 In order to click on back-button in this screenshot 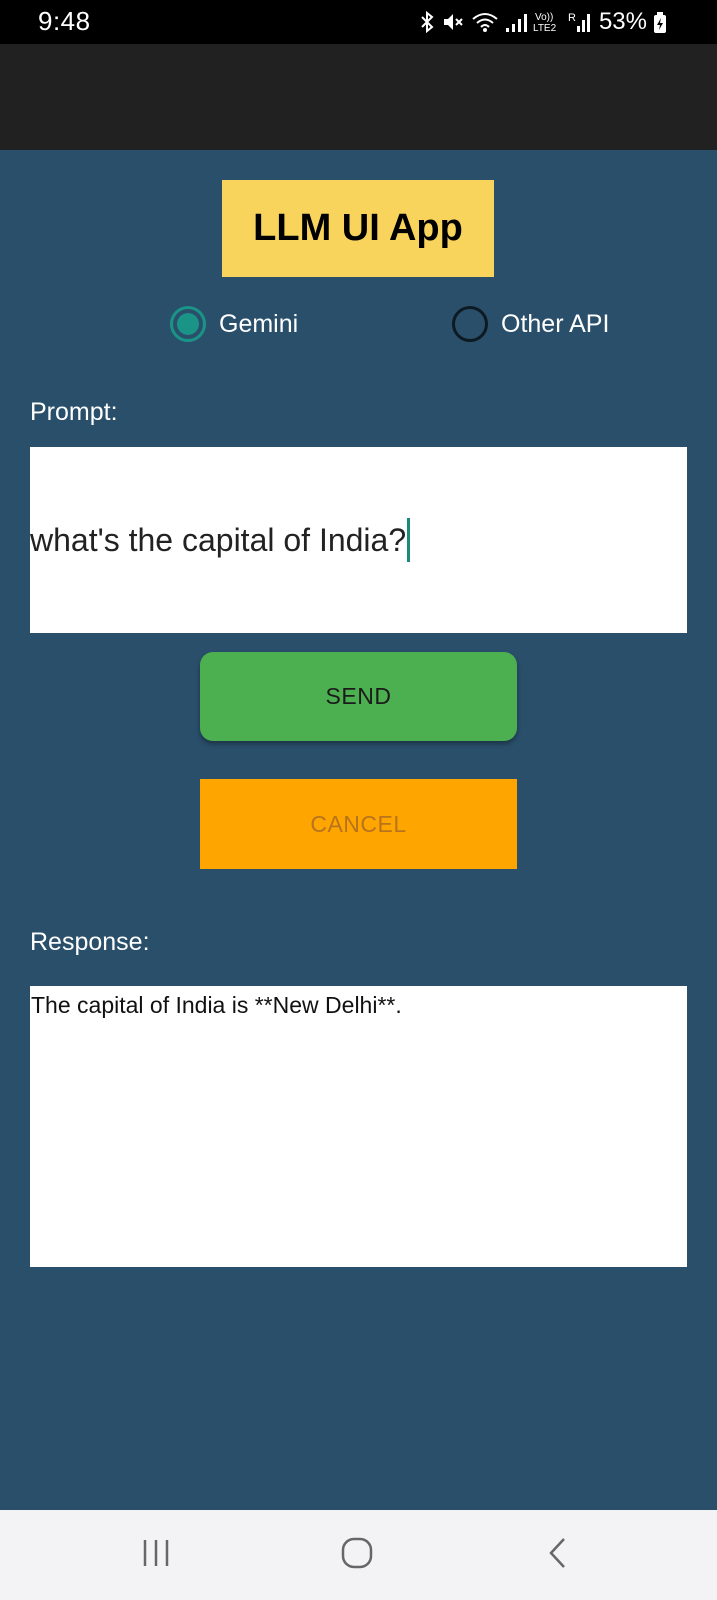, I will do `click(558, 1555)`.